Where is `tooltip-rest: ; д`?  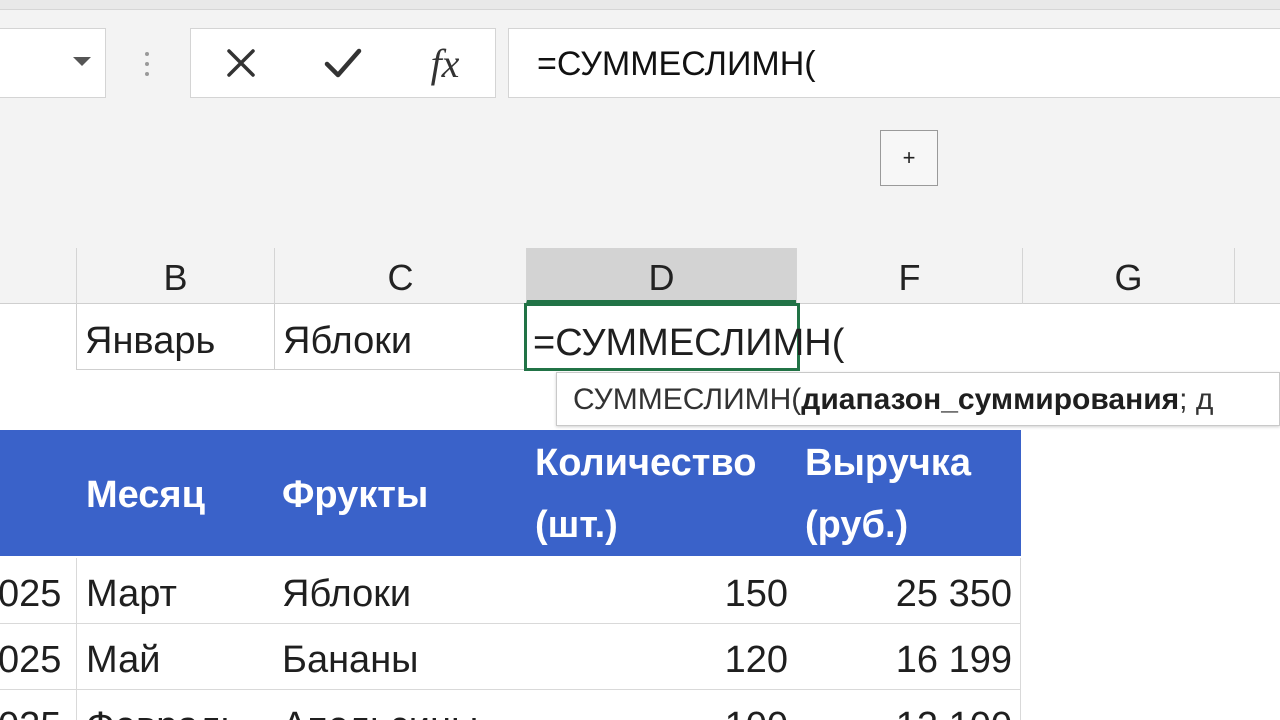
tooltip-rest: ; д is located at coordinates (1196, 399).